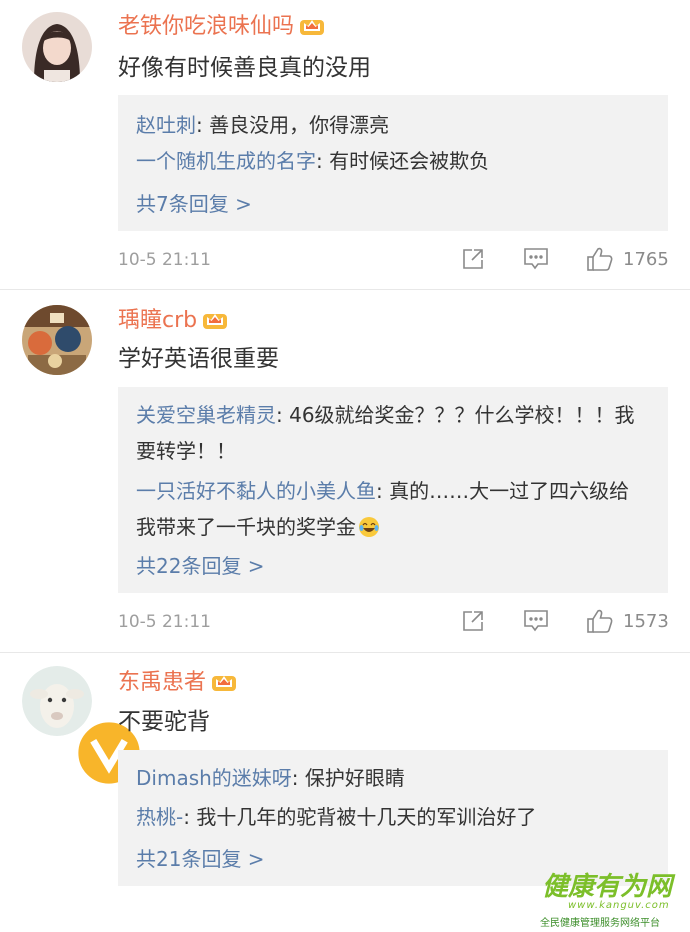 The height and width of the screenshot is (932, 690). What do you see at coordinates (256, 491) in the screenshot?
I see `reply-username: 一只活好不黏人的小美人鱼` at bounding box center [256, 491].